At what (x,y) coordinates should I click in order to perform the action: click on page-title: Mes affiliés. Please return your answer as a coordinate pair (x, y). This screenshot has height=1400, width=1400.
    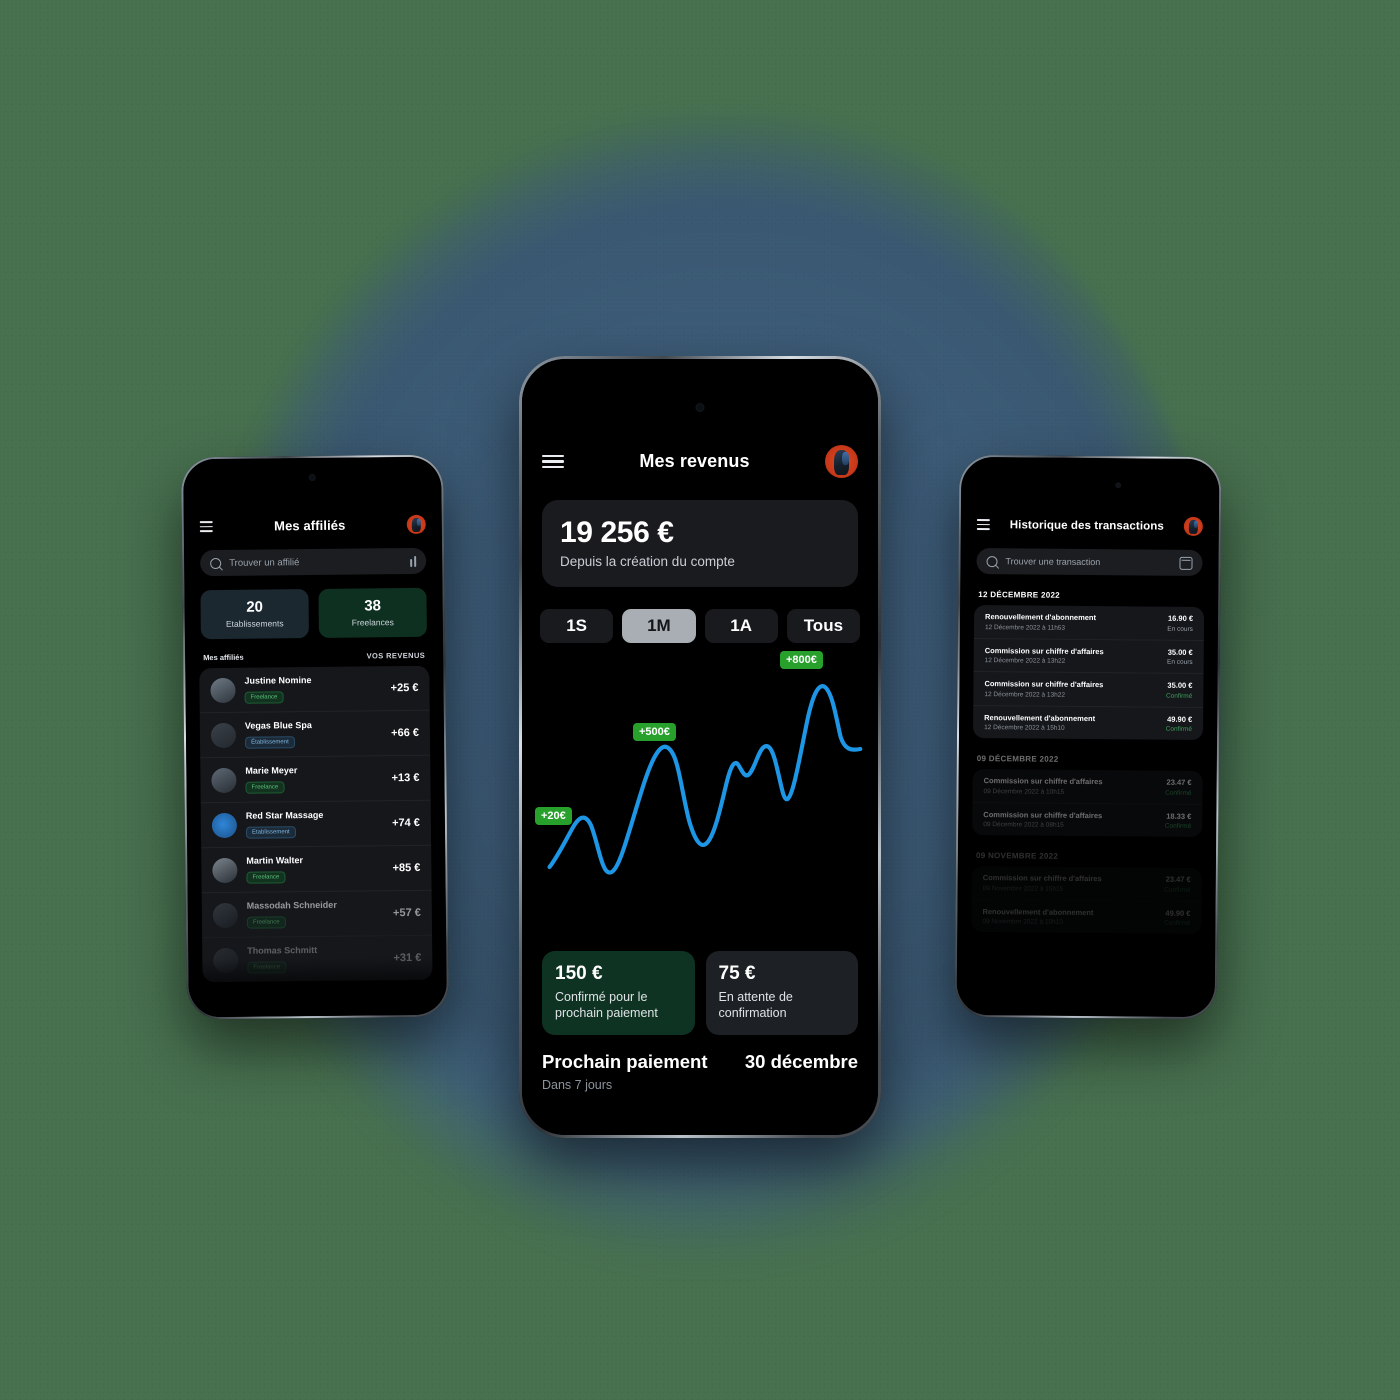
    Looking at the image, I should click on (310, 525).